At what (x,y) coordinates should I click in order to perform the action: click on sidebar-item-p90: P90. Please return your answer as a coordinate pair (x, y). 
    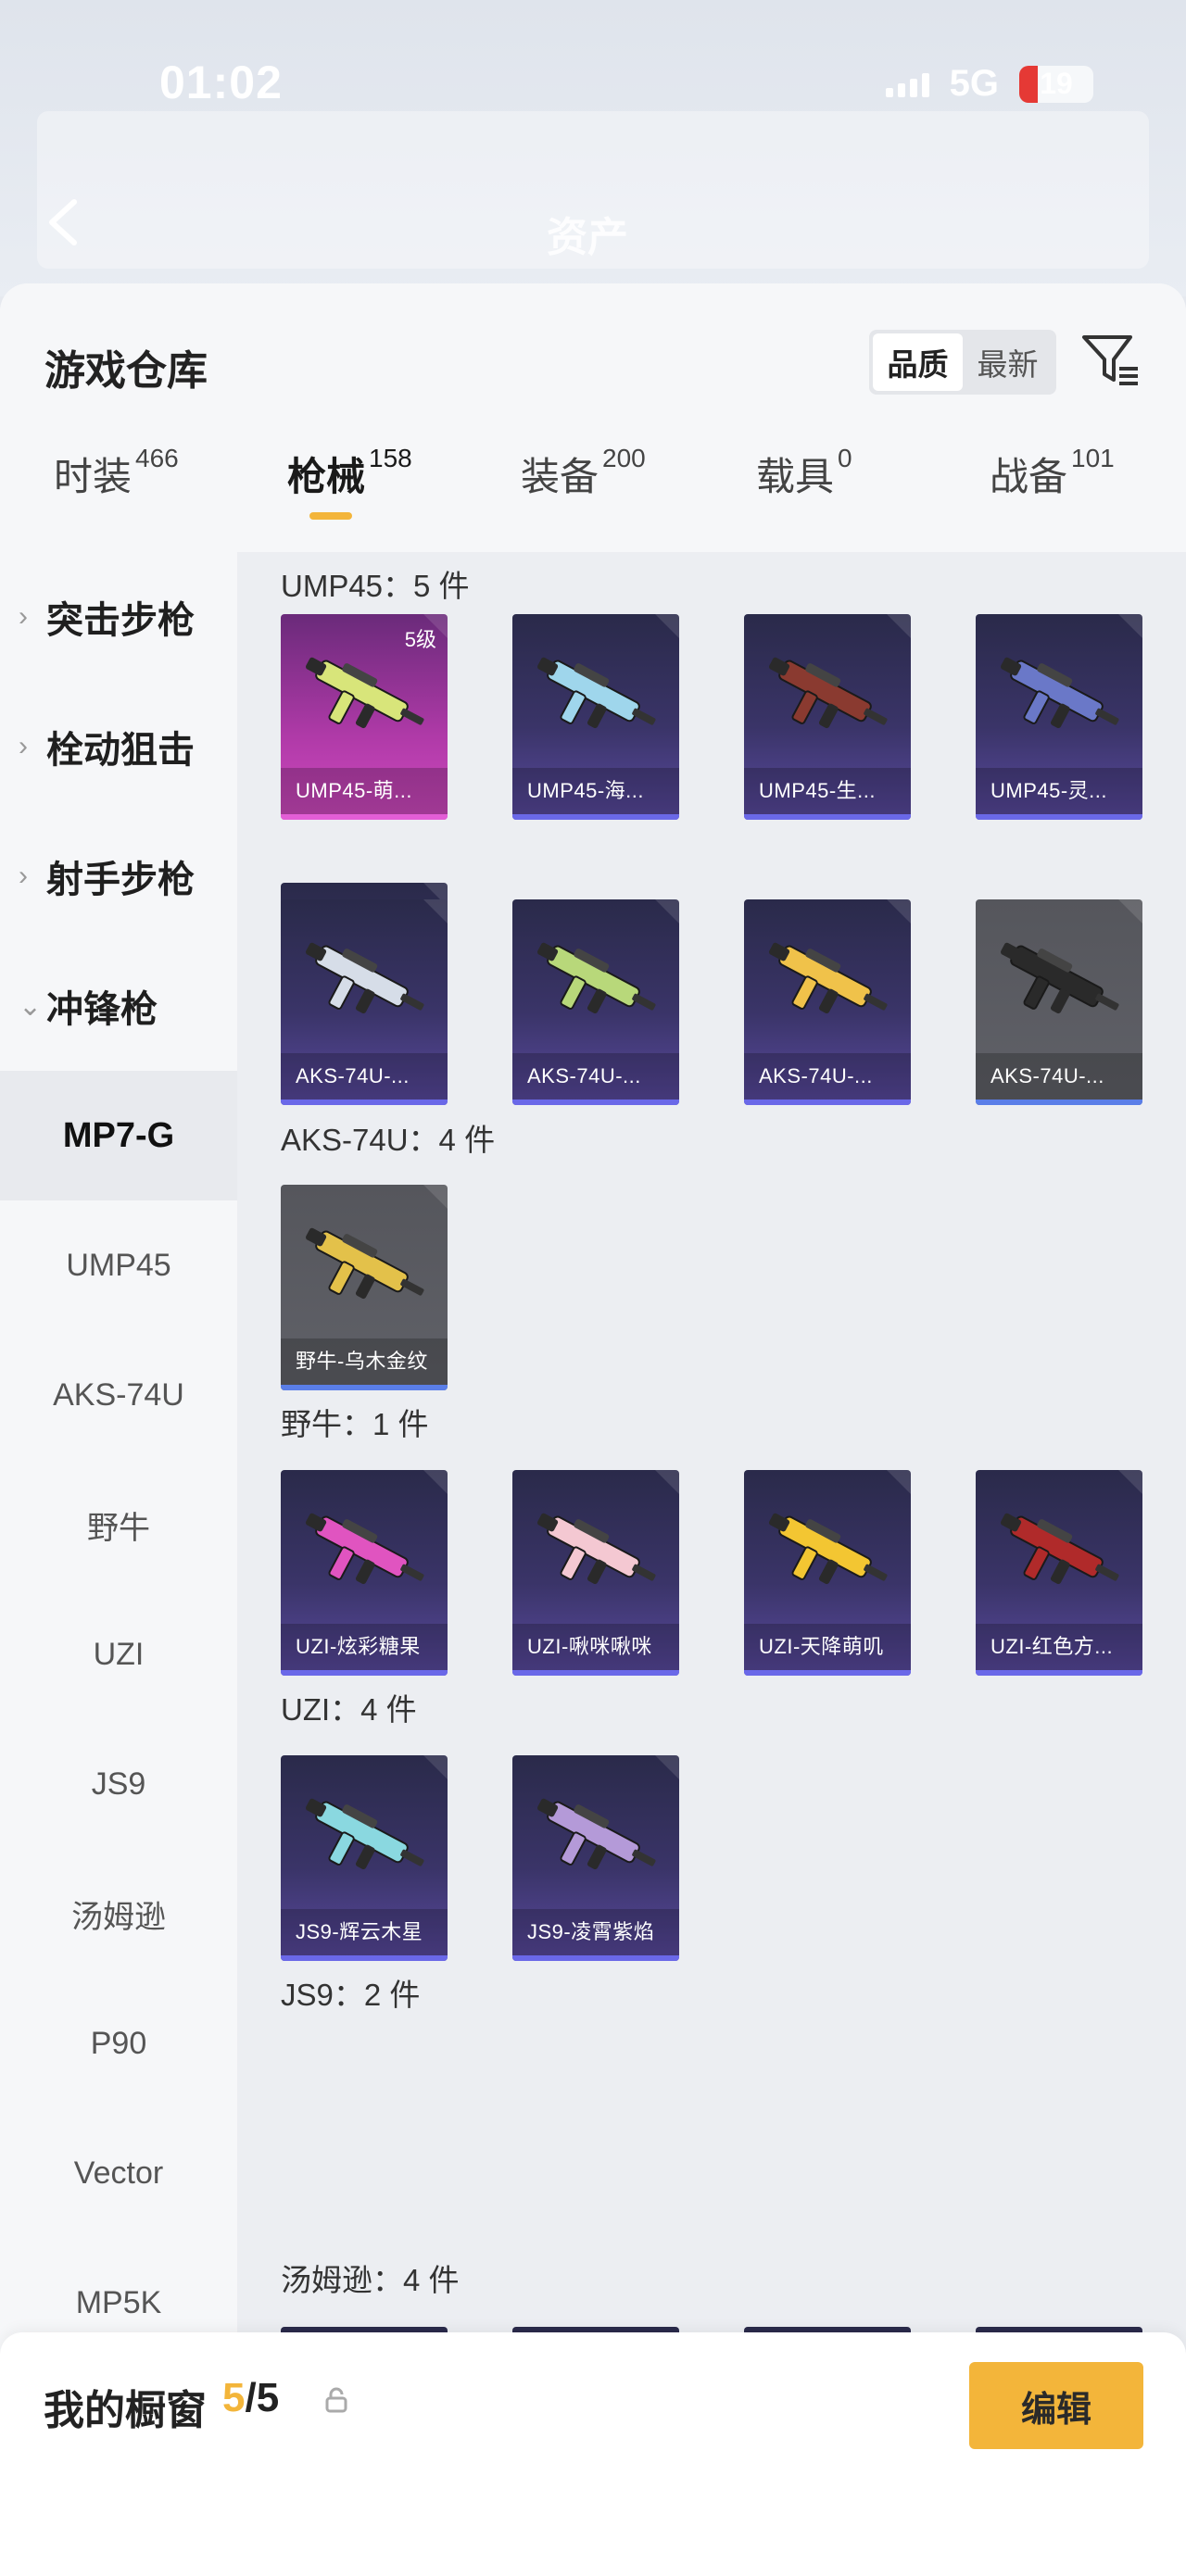
    Looking at the image, I should click on (118, 2043).